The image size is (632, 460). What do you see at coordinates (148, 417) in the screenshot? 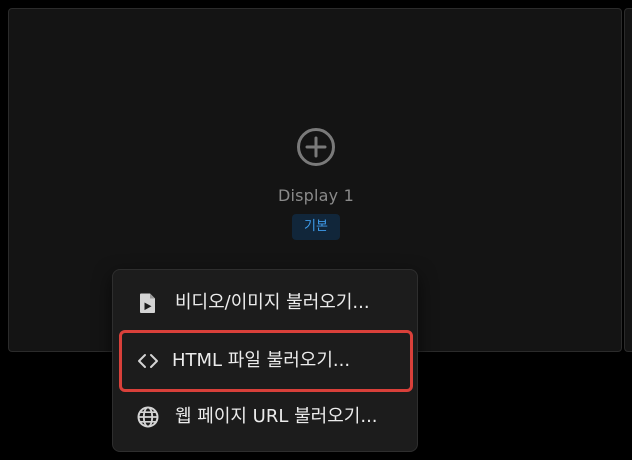
I see `globe-icon` at bounding box center [148, 417].